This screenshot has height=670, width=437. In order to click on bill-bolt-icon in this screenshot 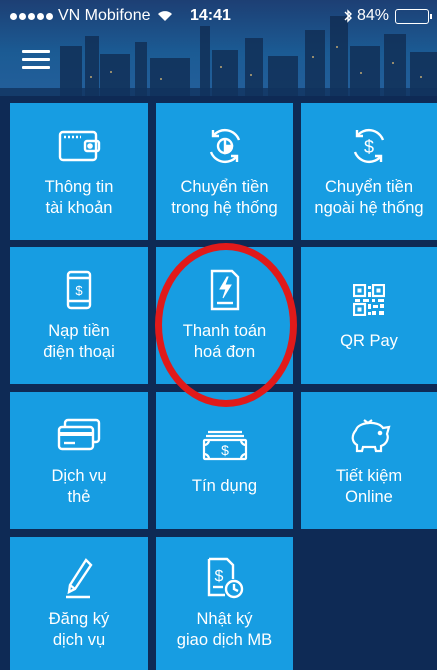, I will do `click(225, 290)`.